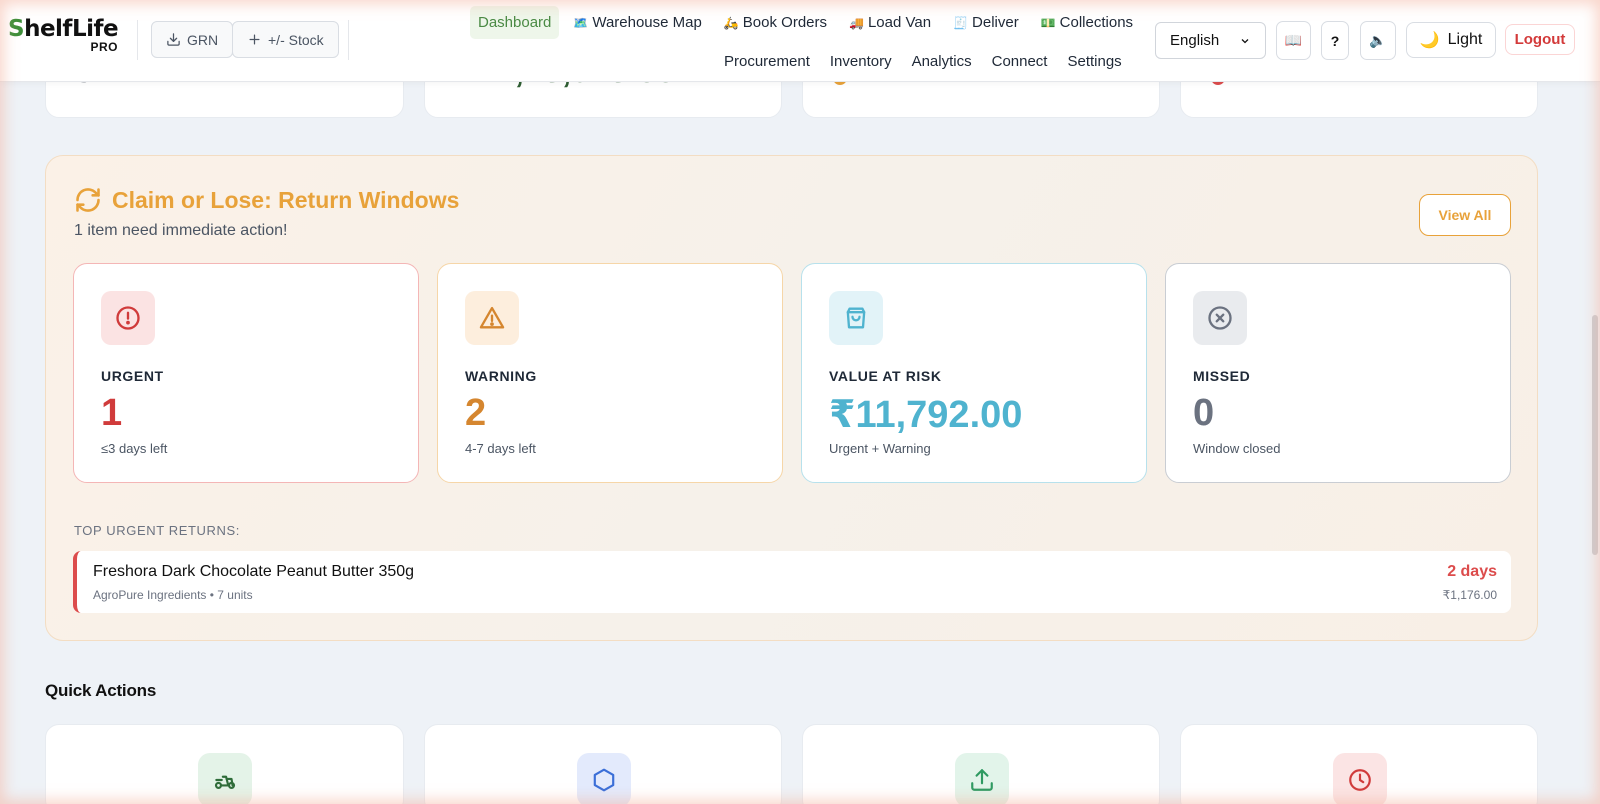 This screenshot has height=804, width=1600. Describe the element at coordinates (604, 778) in the screenshot. I see `hexagon-icon` at that location.